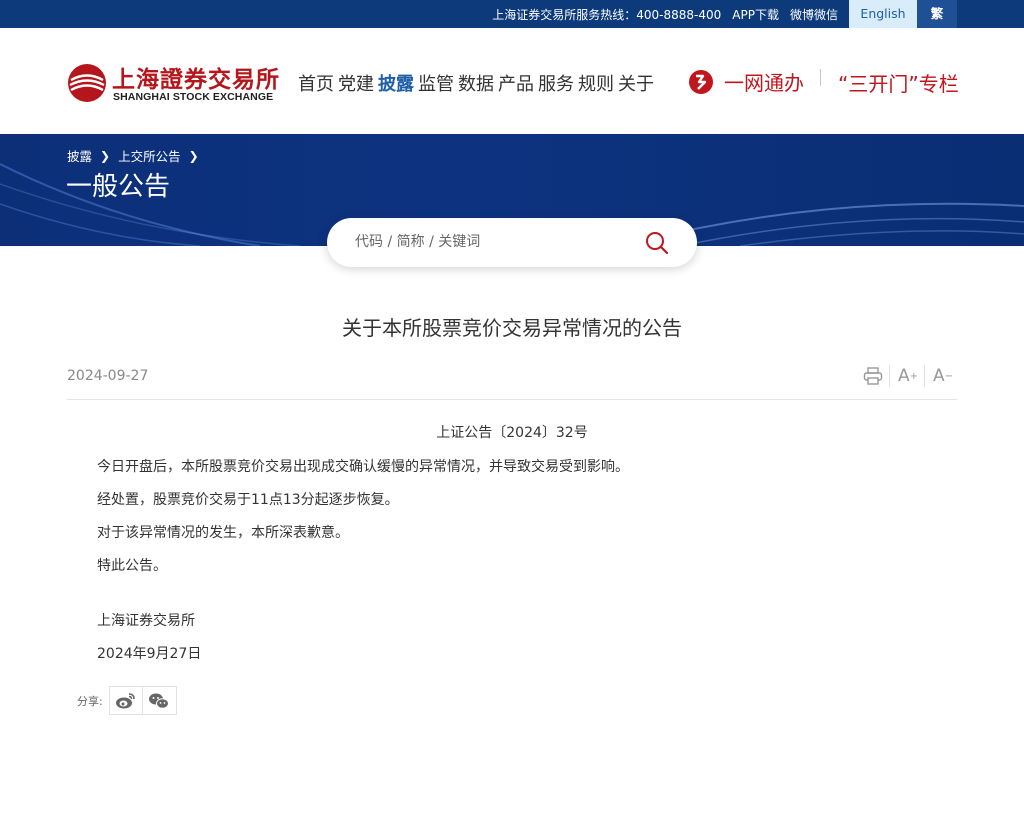 The height and width of the screenshot is (813, 1024). What do you see at coordinates (363, 467) in the screenshot?
I see `article-paragraph: 今日开盘后，本所股票竞价交易出现成交确认缓慢的异常情况，并导致交易受到影响。` at bounding box center [363, 467].